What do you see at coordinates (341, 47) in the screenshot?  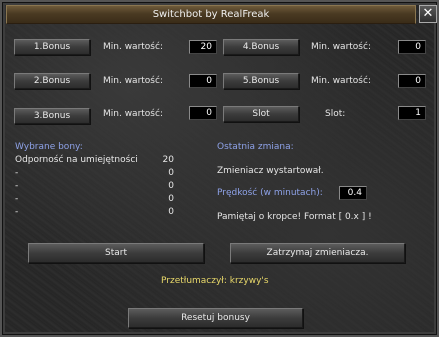 I see `bonus-4-min-label: Min. wartość:` at bounding box center [341, 47].